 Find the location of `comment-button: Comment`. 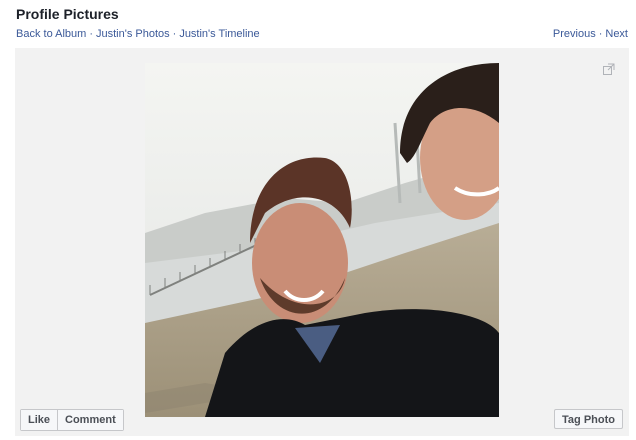

comment-button: Comment is located at coordinates (90, 420).